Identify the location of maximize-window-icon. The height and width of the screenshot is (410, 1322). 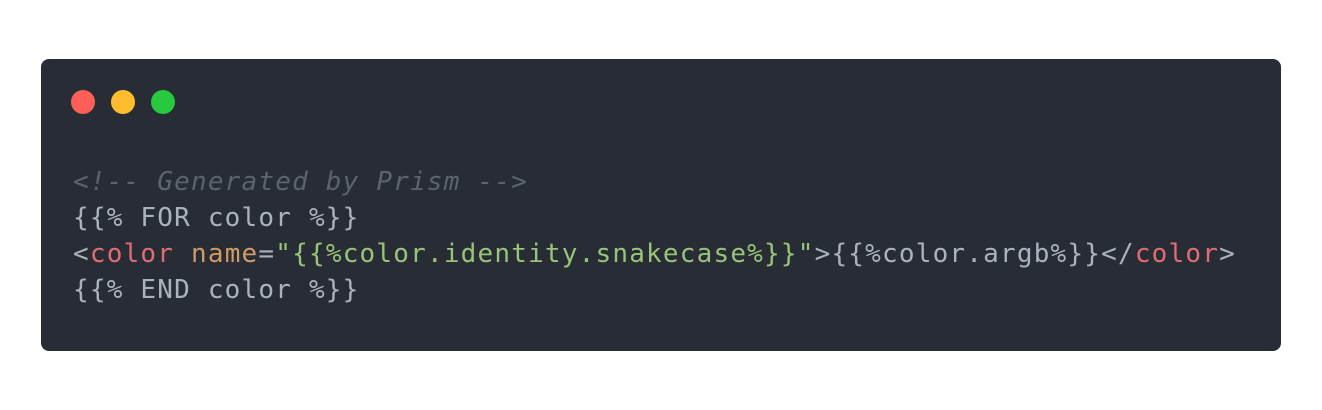
(163, 102).